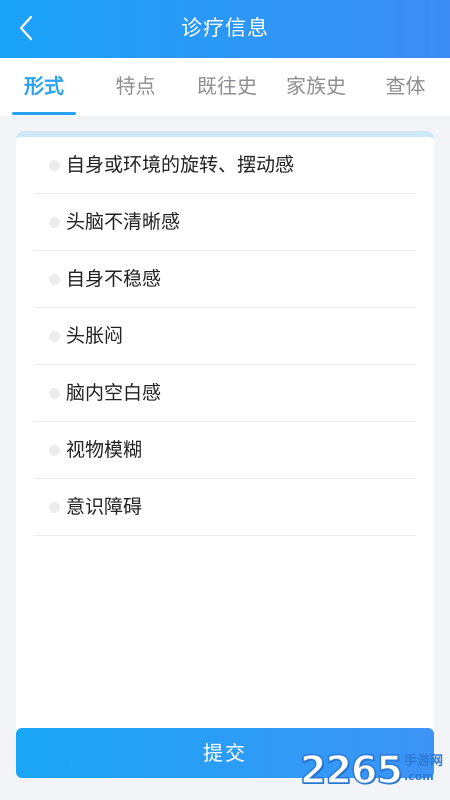 The image size is (450, 800). I want to click on option-label: 意识障碍, so click(104, 507).